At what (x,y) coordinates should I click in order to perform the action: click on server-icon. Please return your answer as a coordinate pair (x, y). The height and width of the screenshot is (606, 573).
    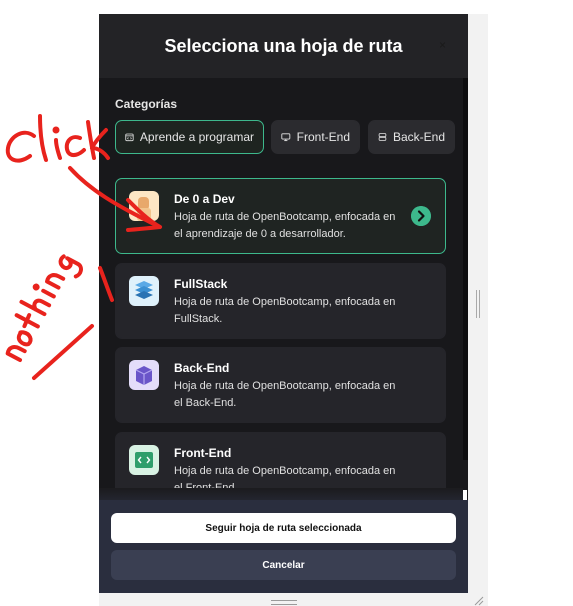
    Looking at the image, I should click on (382, 137).